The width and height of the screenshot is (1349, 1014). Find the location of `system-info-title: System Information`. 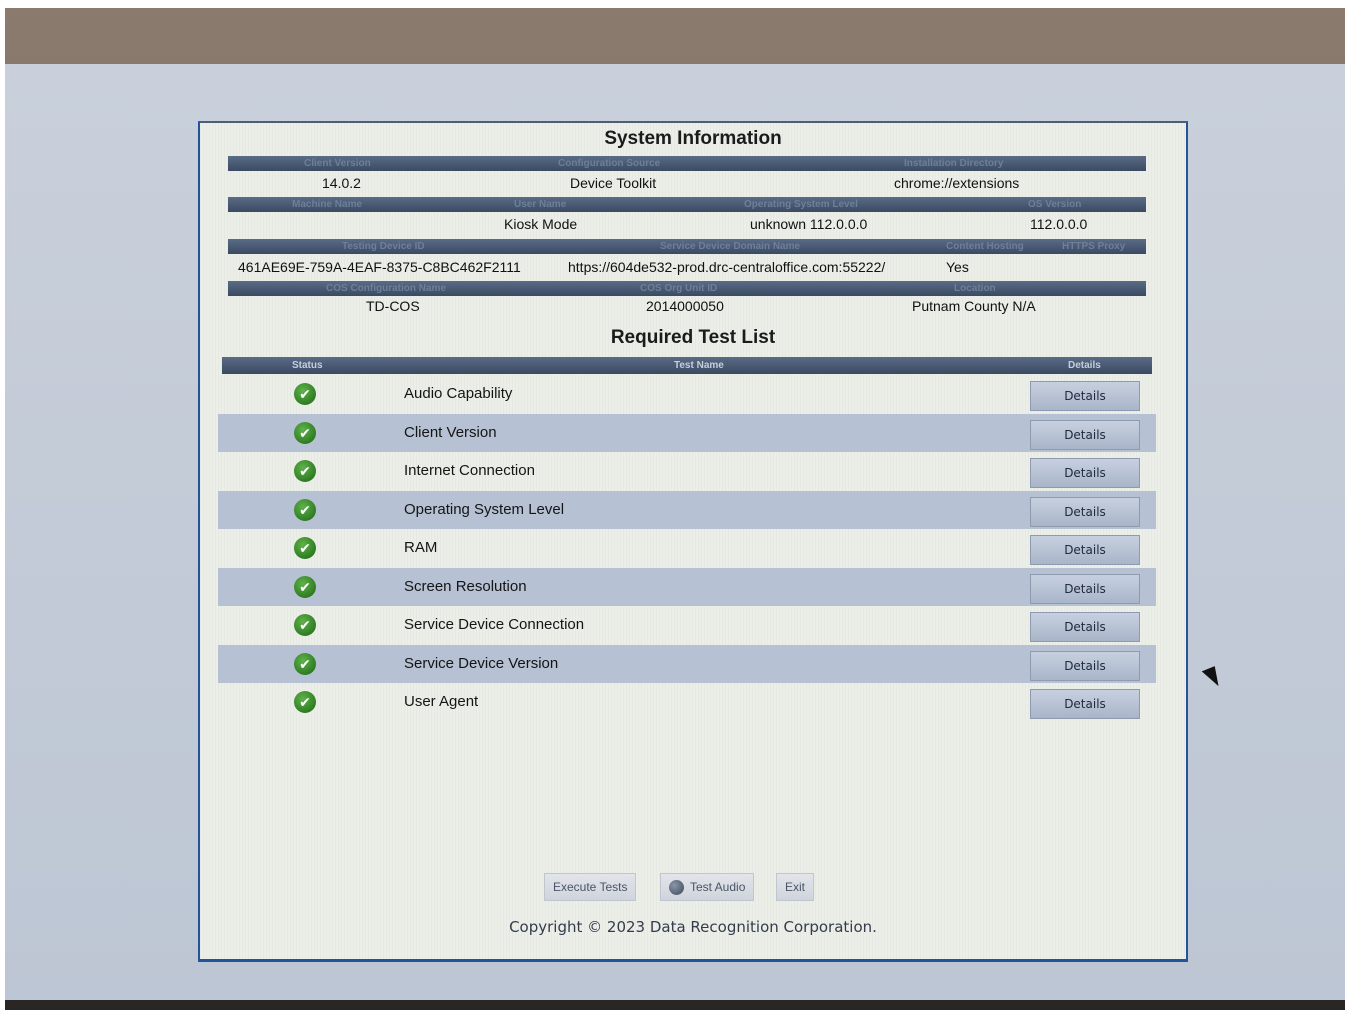

system-info-title: System Information is located at coordinates (693, 138).